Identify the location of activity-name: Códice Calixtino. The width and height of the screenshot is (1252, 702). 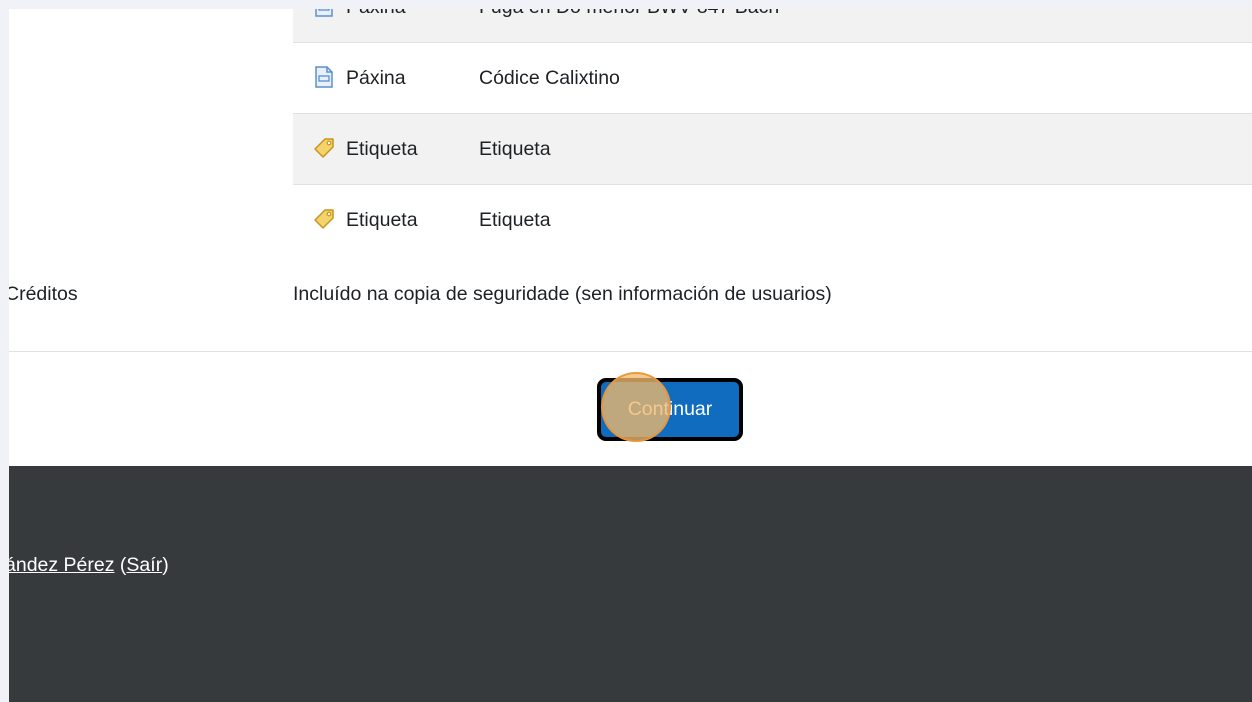
(549, 78).